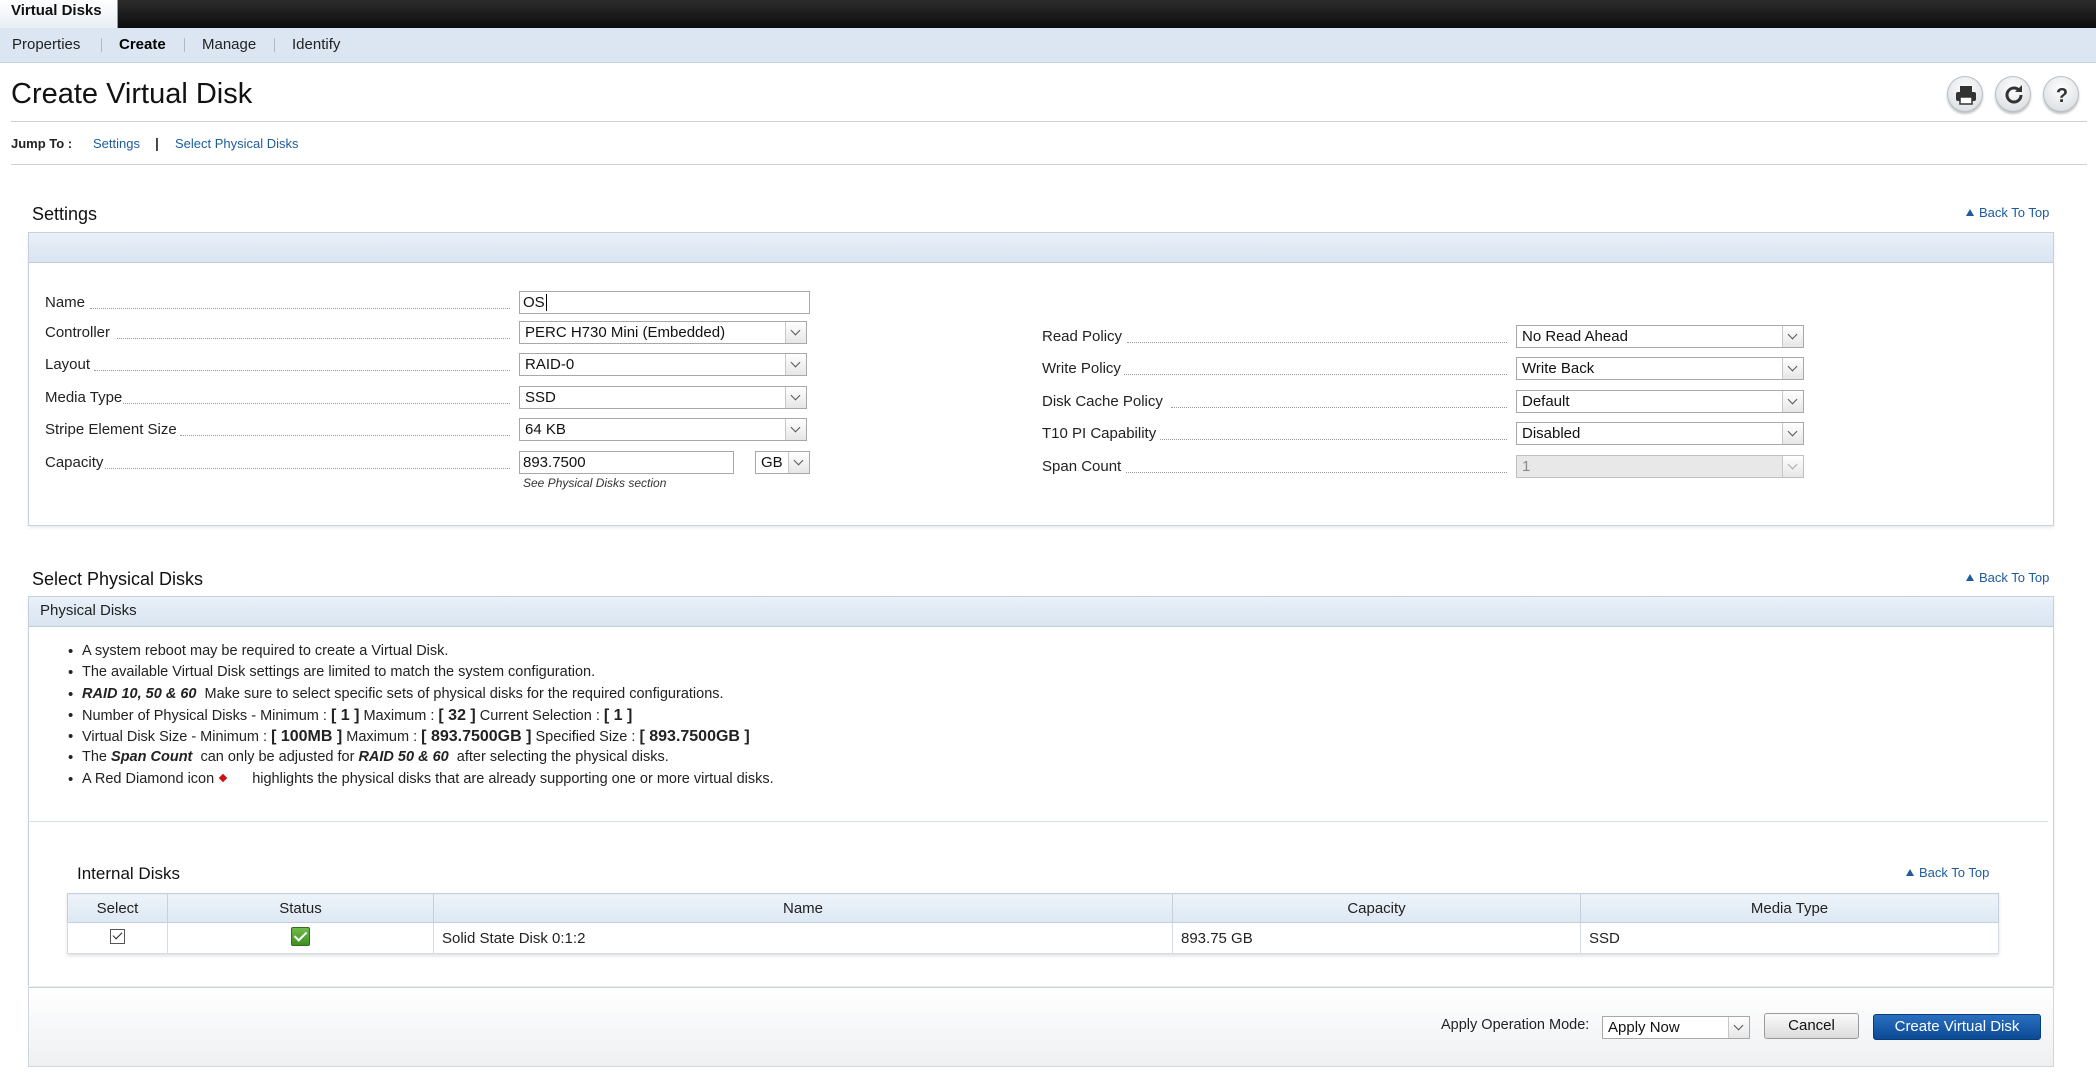  I want to click on write-policy-label: Write Policy, so click(1081, 368).